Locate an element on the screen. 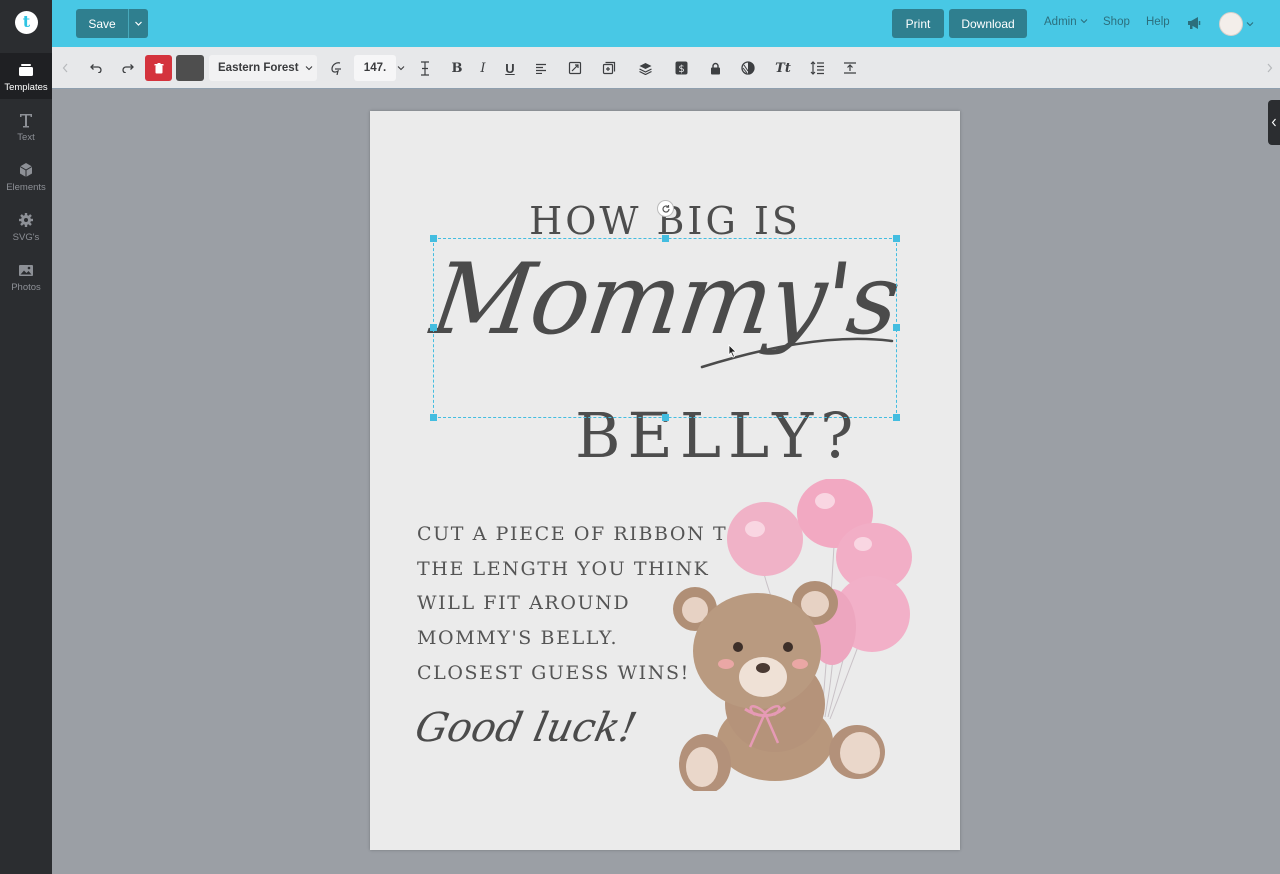  sidebar-item-elements: Elements is located at coordinates (26, 176).